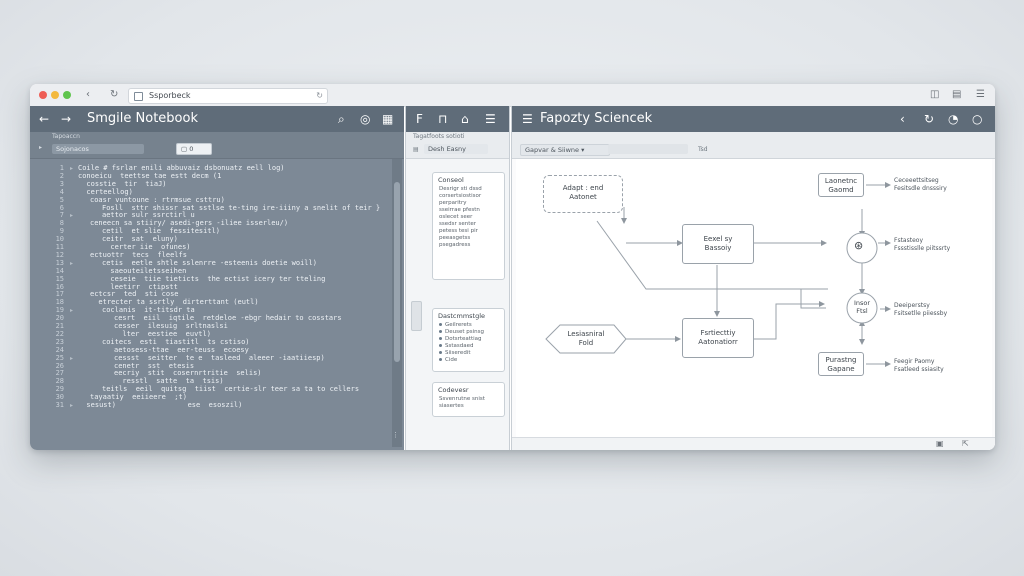  Describe the element at coordinates (841, 369) in the screenshot. I see `node-label: Gapane` at that location.